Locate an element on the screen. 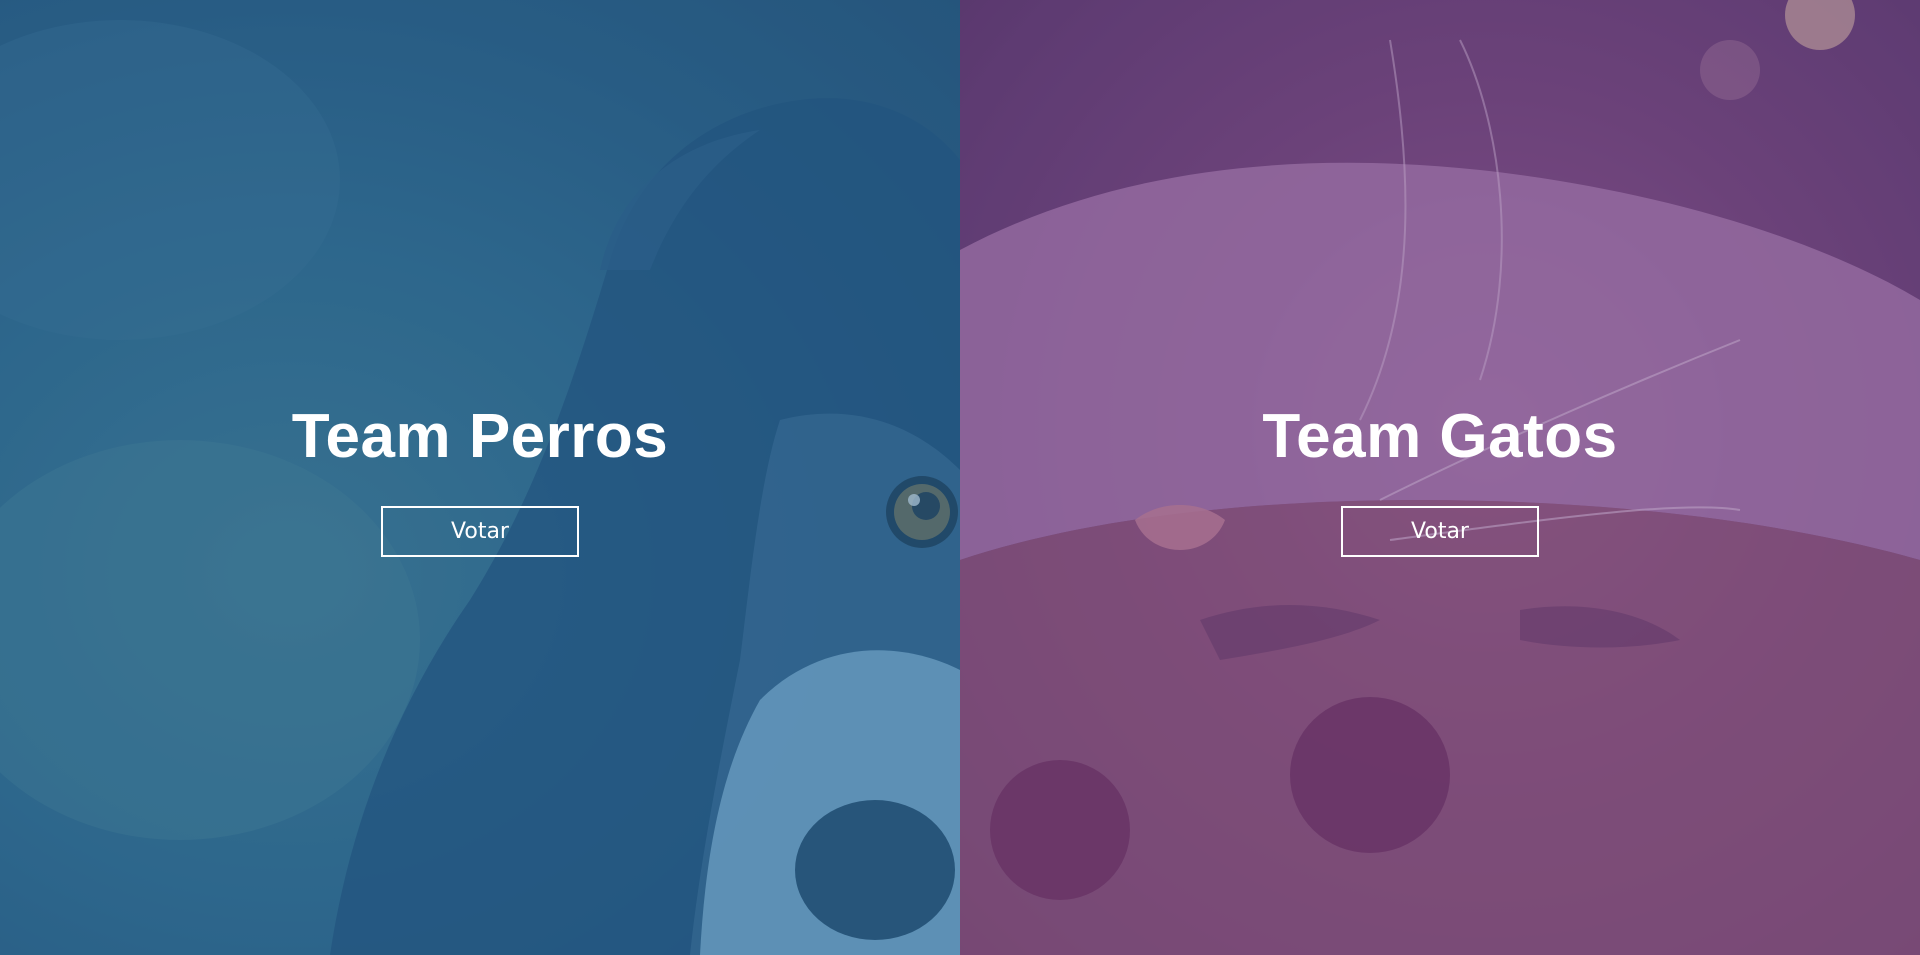 This screenshot has height=955, width=1920. team-cats-content: Team Gatos Votar is located at coordinates (1440, 479).